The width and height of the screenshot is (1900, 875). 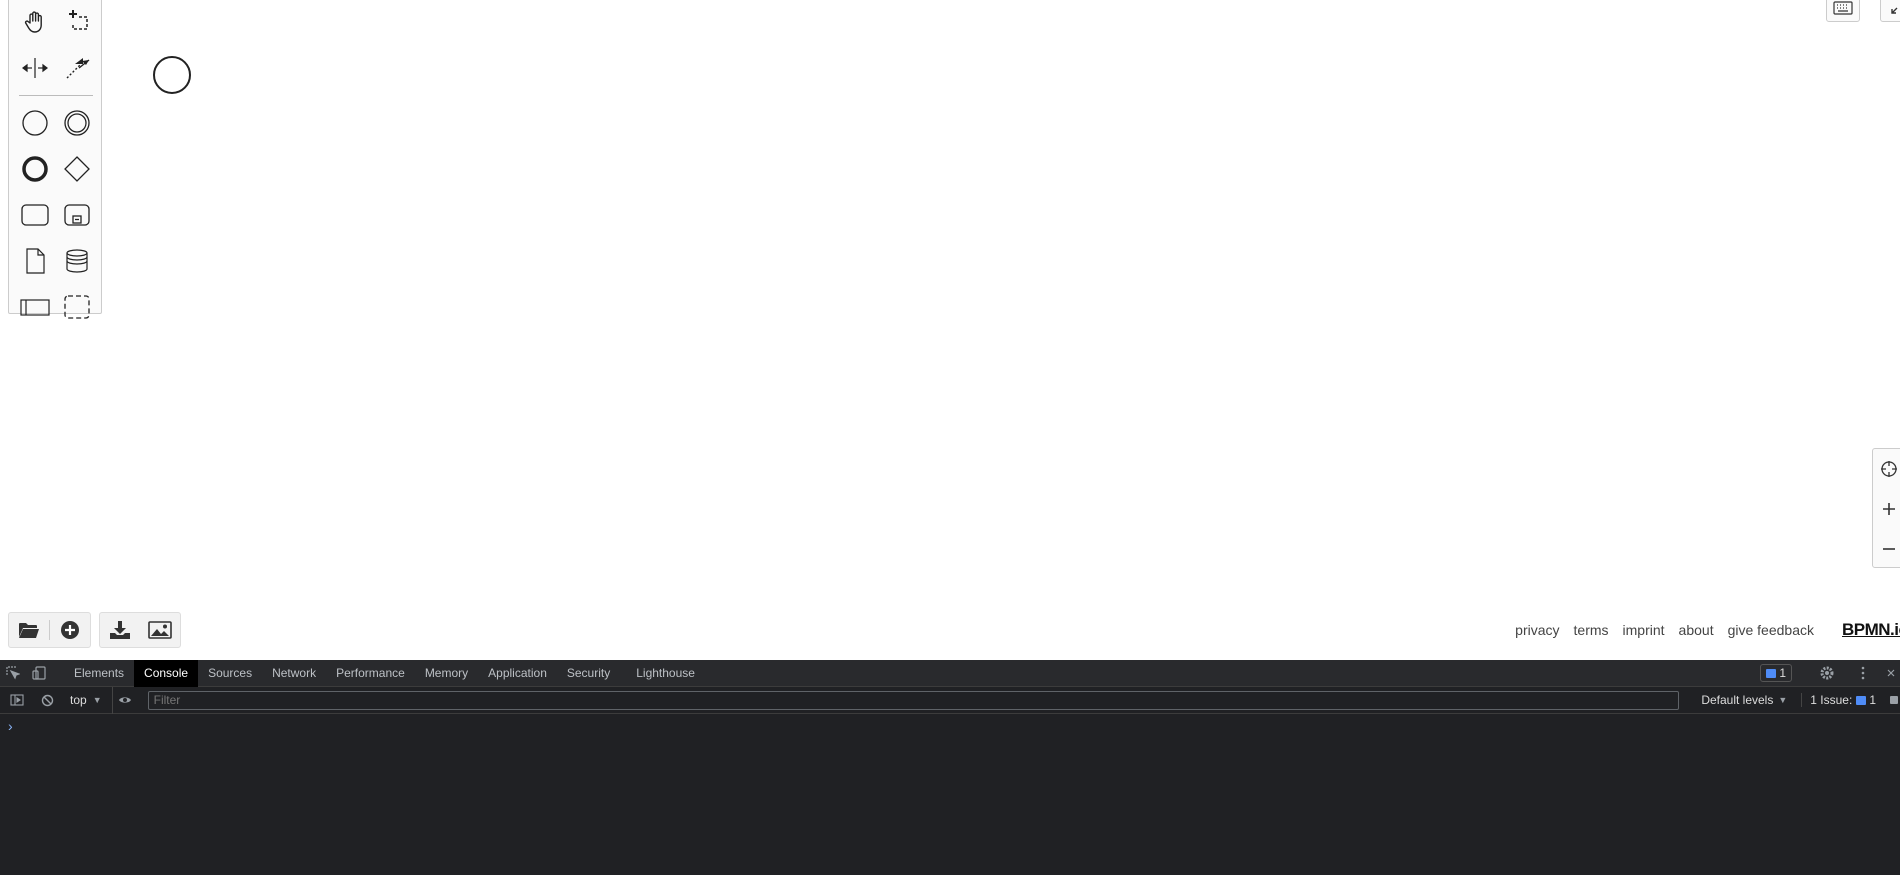 I want to click on console-prompt: ›, so click(x=950, y=726).